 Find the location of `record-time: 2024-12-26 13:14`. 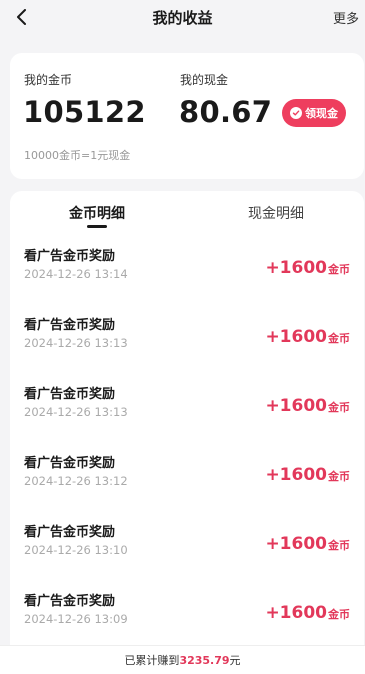

record-time: 2024-12-26 13:14 is located at coordinates (76, 274).